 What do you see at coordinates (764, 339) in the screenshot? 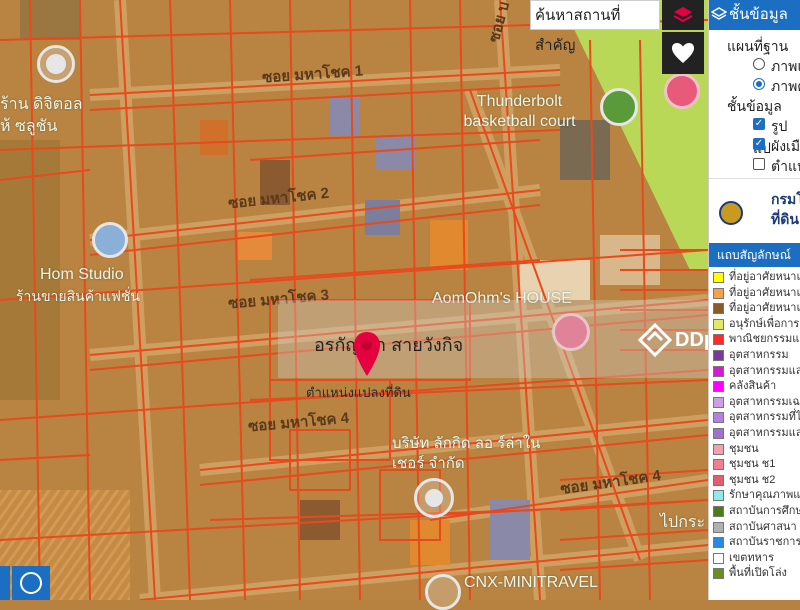
I see `legend-label: พาณิชยกรรมและ` at bounding box center [764, 339].